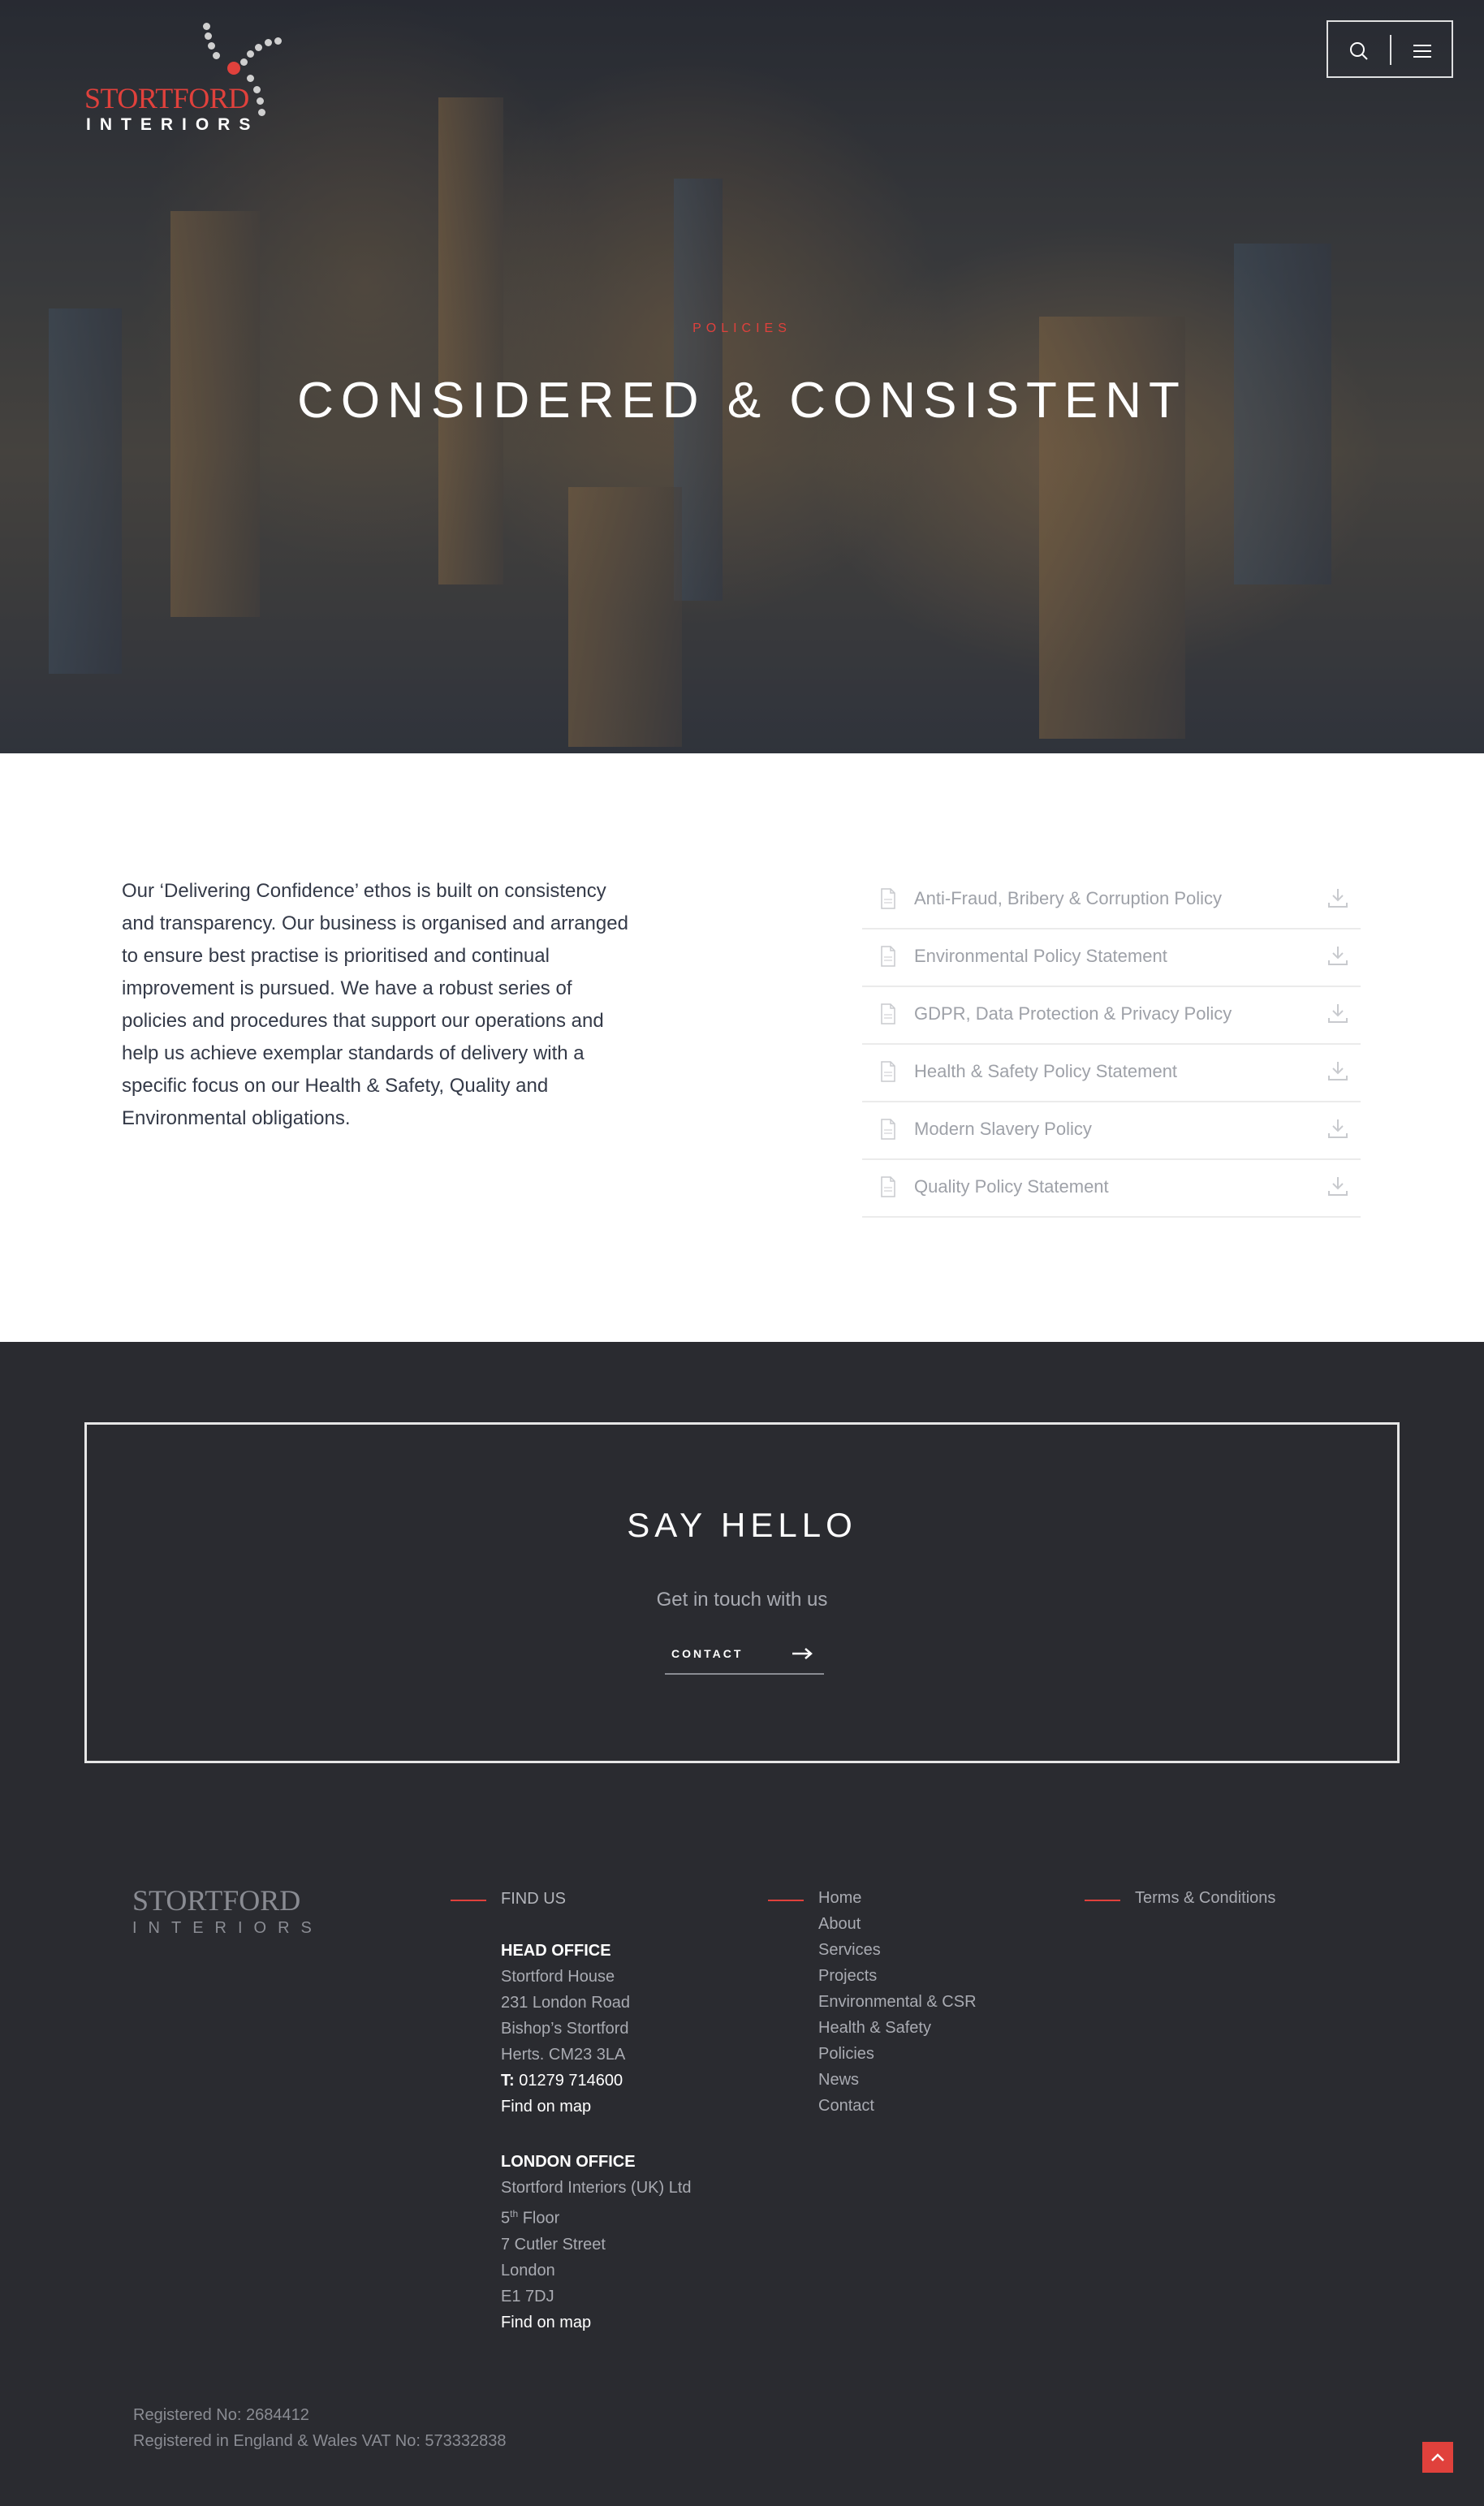  Describe the element at coordinates (533, 1899) in the screenshot. I see `find-us-heading: FIND US` at that location.